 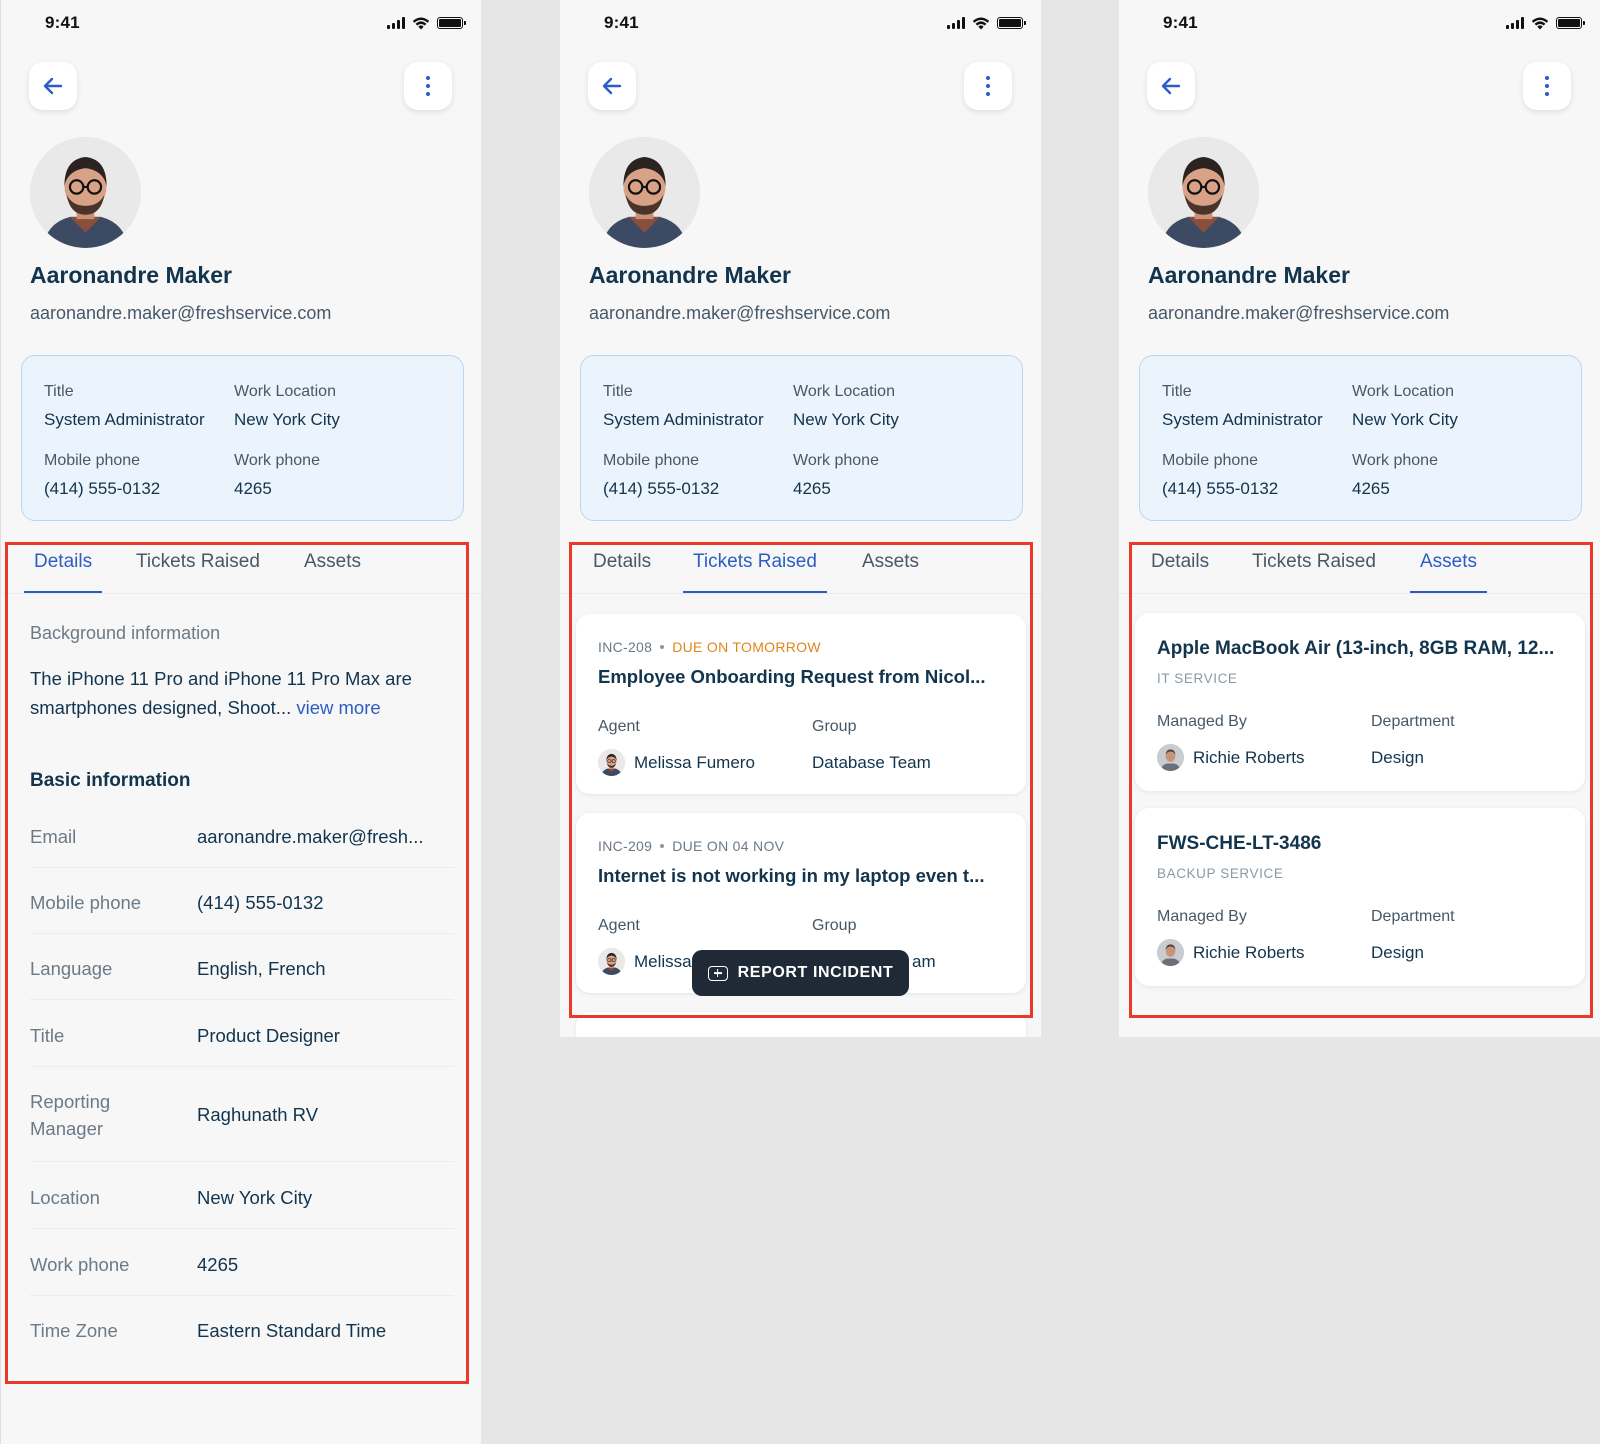 What do you see at coordinates (676, 762) in the screenshot?
I see `agent-value: Melissa Fumero` at bounding box center [676, 762].